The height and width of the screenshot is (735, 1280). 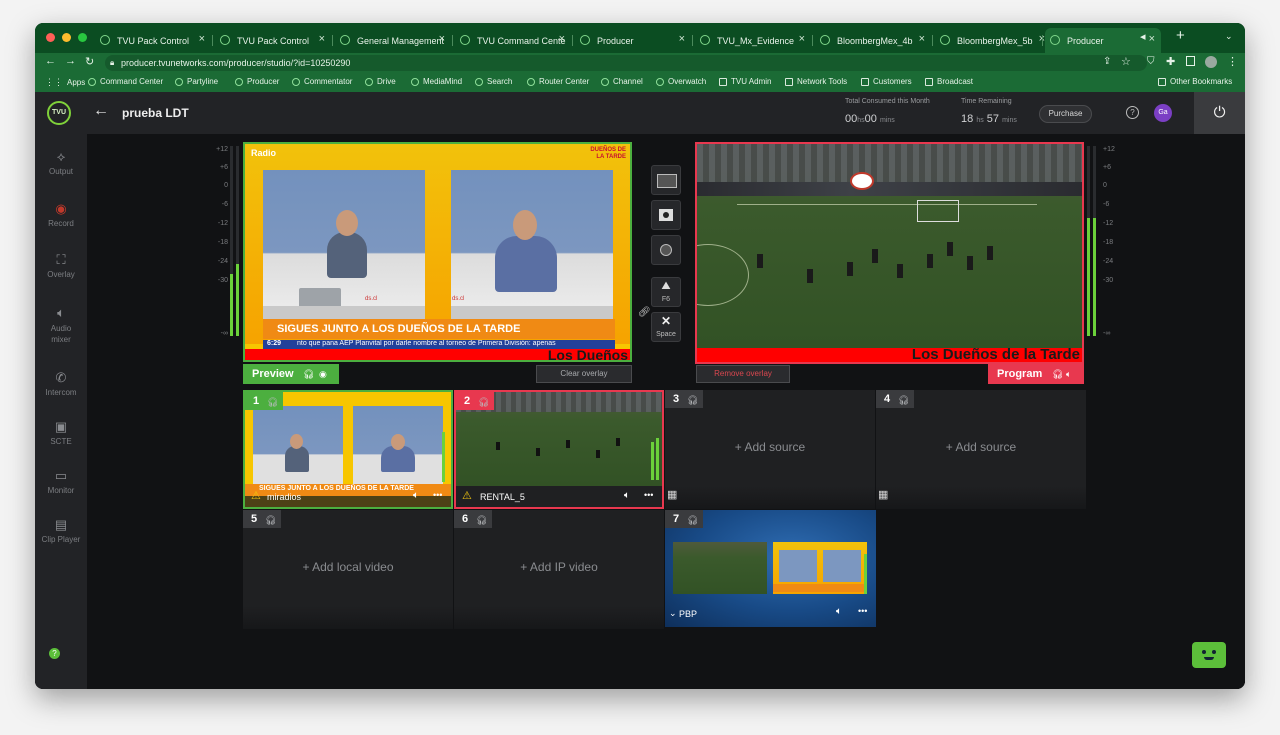 What do you see at coordinates (82, 37) in the screenshot?
I see `maximize-window-button` at bounding box center [82, 37].